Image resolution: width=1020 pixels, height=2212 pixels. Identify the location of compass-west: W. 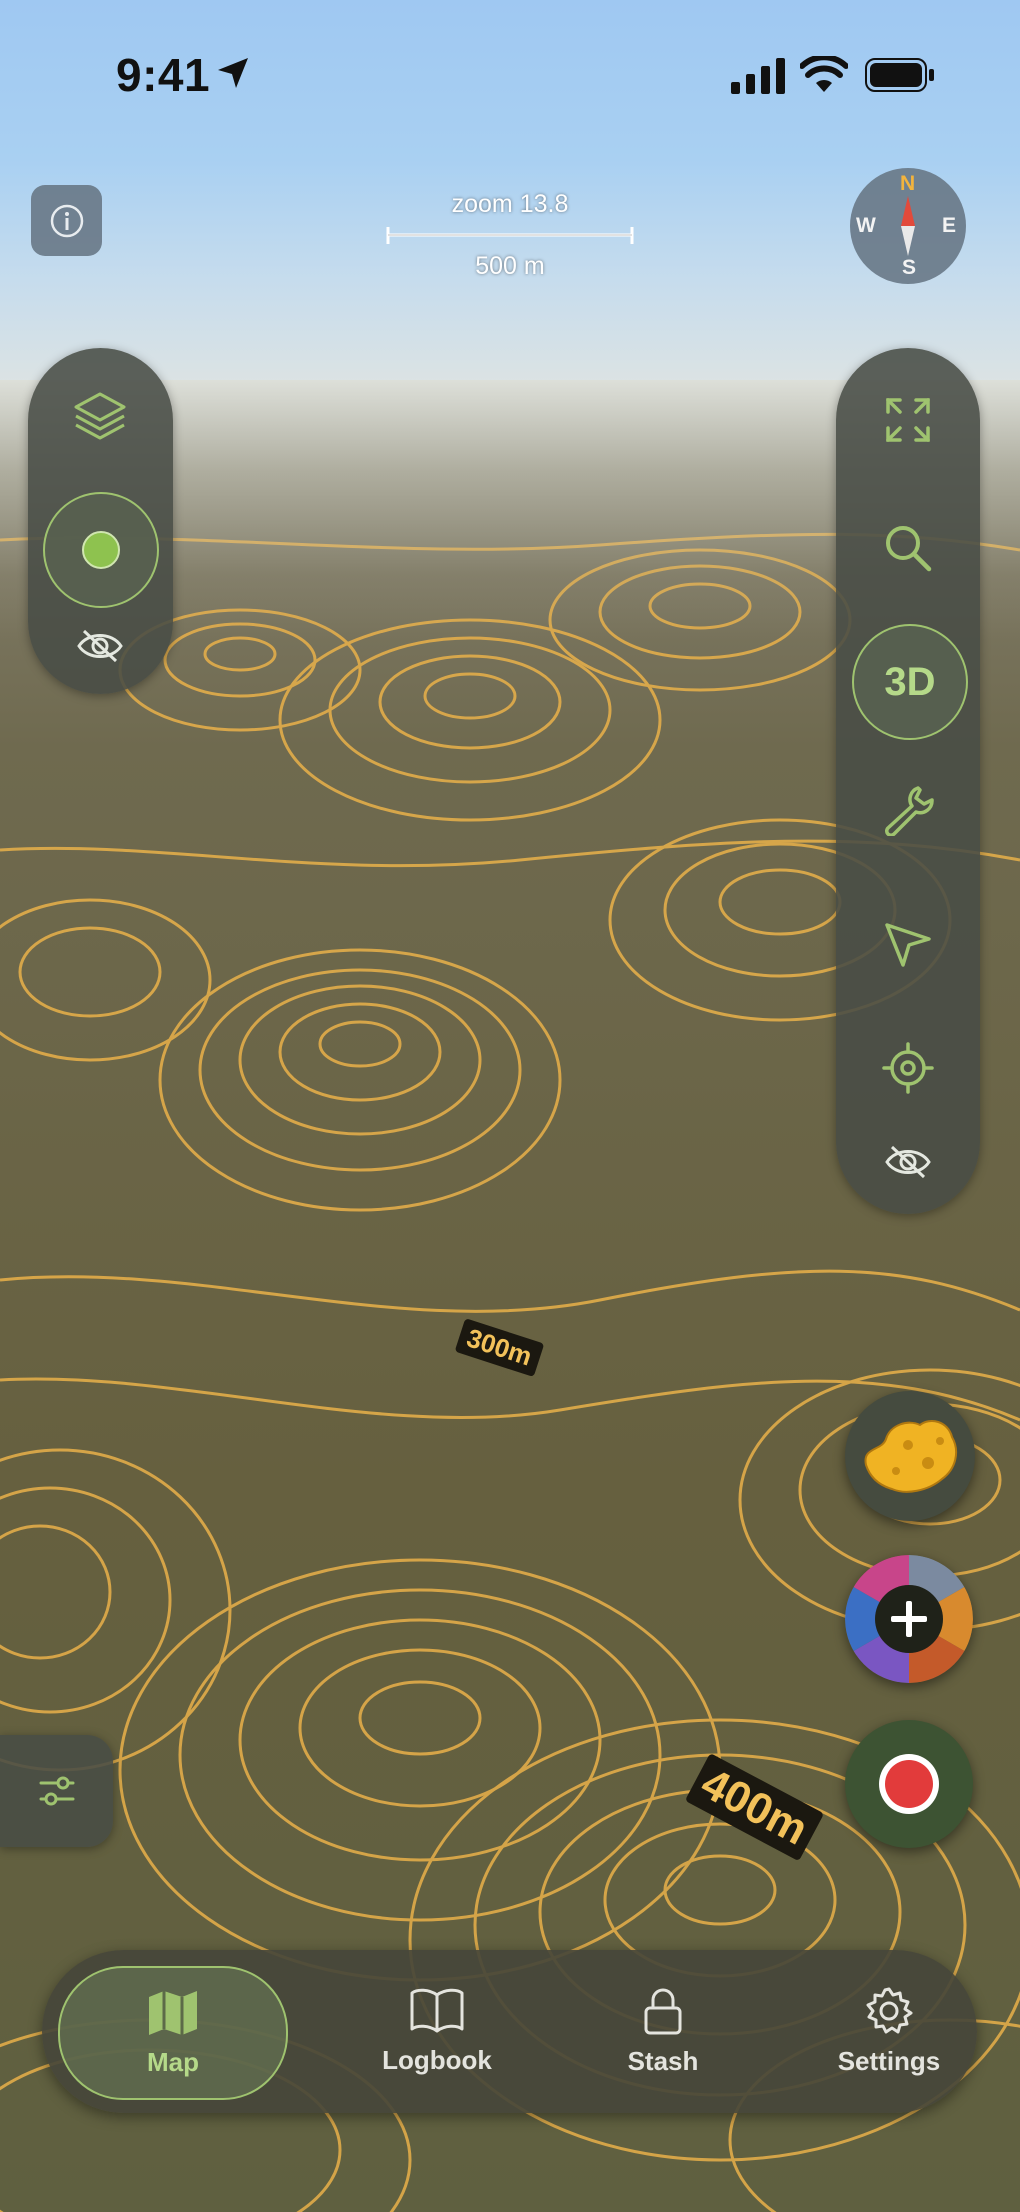
(866, 225).